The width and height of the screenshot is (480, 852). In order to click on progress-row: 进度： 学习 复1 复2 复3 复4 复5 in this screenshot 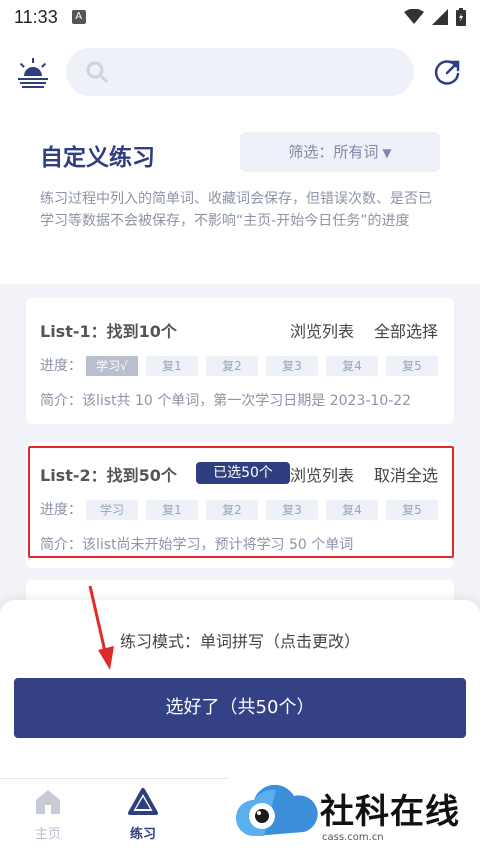, I will do `click(242, 510)`.